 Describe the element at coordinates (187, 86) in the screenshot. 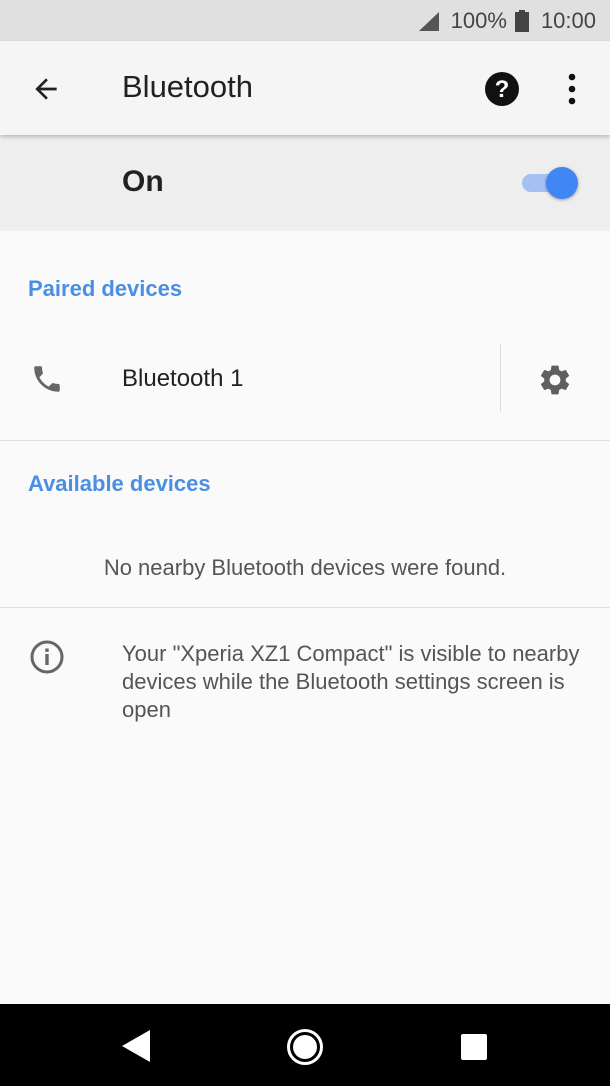

I see `page-title: Bluetooth` at that location.